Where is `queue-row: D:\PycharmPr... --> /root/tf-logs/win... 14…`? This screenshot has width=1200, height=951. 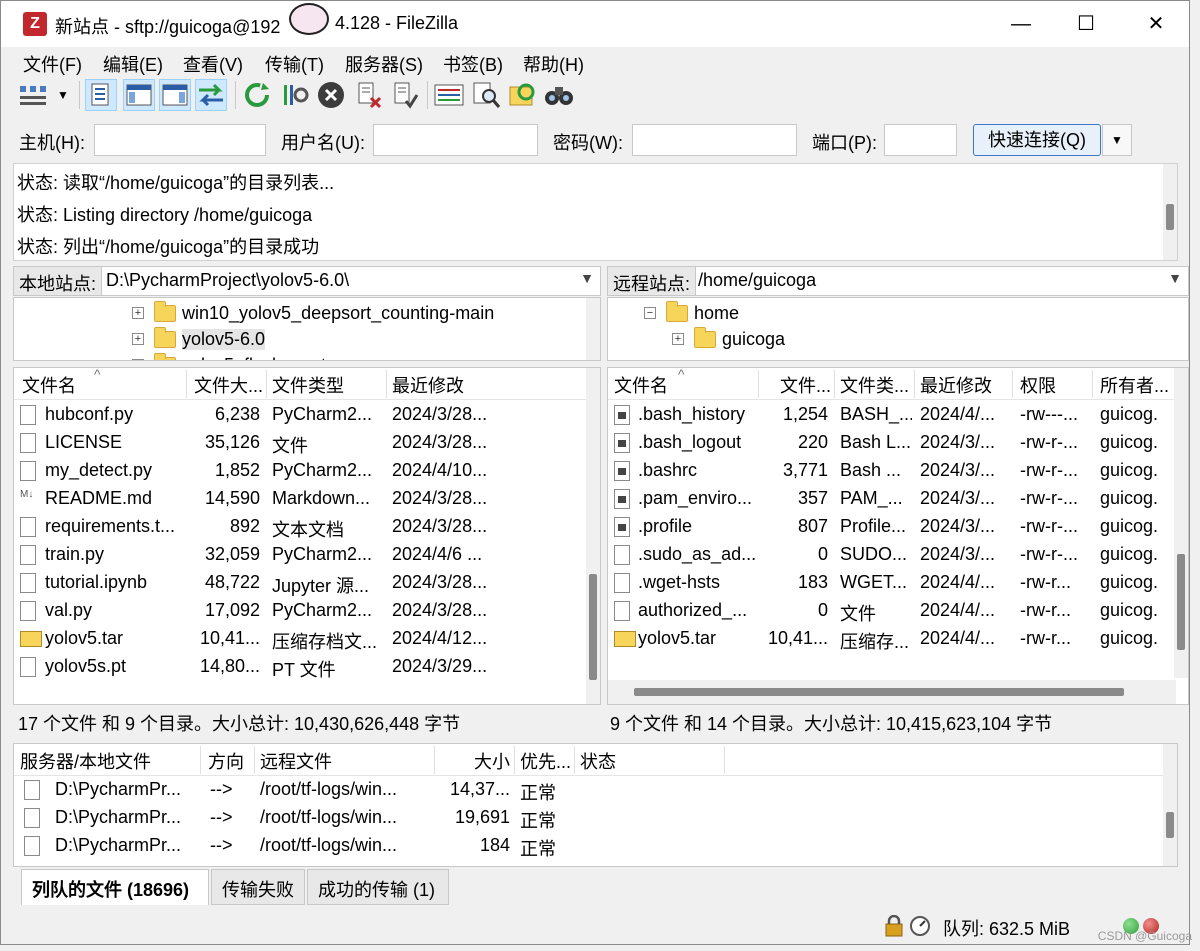
queue-row: D:\PycharmPr... --> /root/tf-logs/win... 14… is located at coordinates (589, 790).